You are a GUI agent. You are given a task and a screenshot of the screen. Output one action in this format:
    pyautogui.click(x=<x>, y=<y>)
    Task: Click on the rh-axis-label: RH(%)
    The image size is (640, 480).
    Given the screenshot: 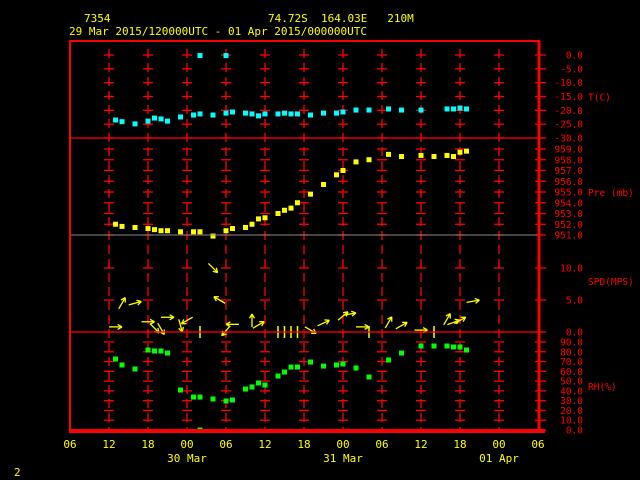 What is the action you would take?
    pyautogui.click(x=602, y=387)
    